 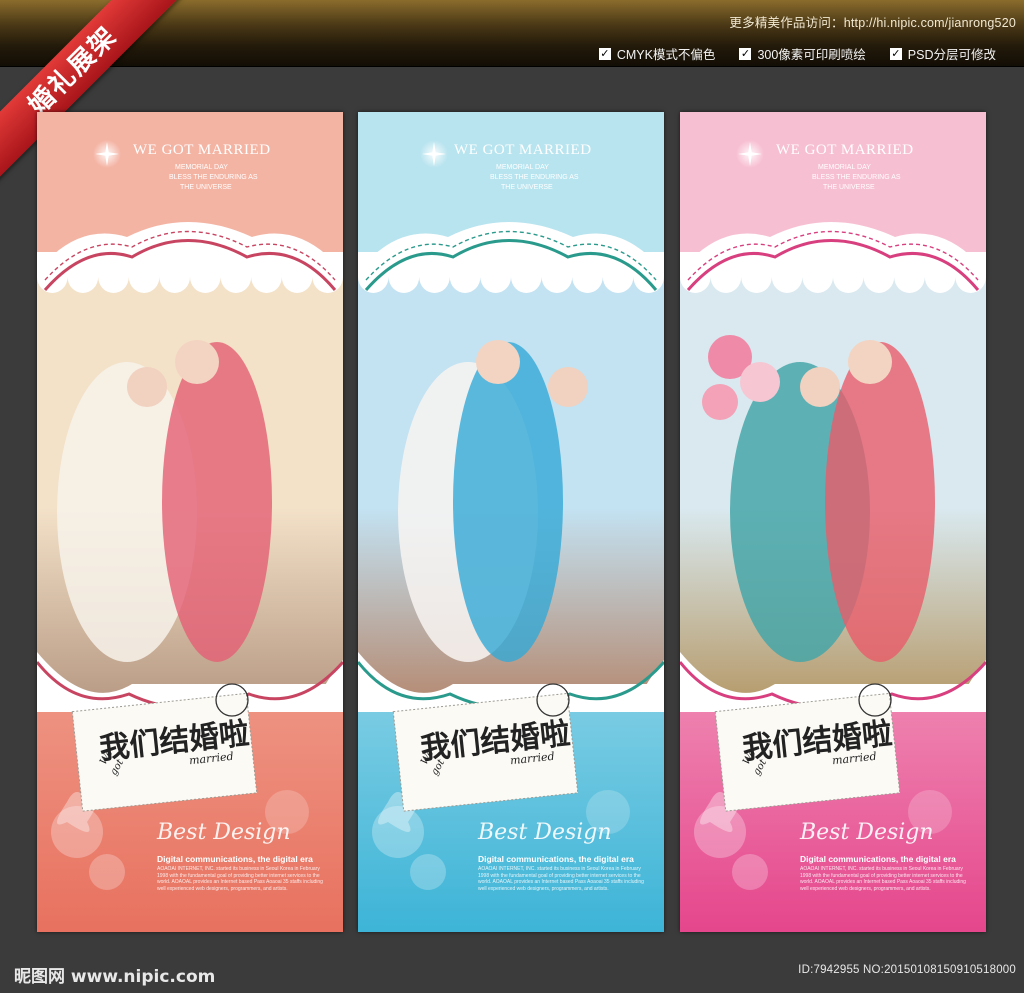 What do you see at coordinates (811, 55) in the screenshot?
I see `feature-label: 300像素可印刷喷绘` at bounding box center [811, 55].